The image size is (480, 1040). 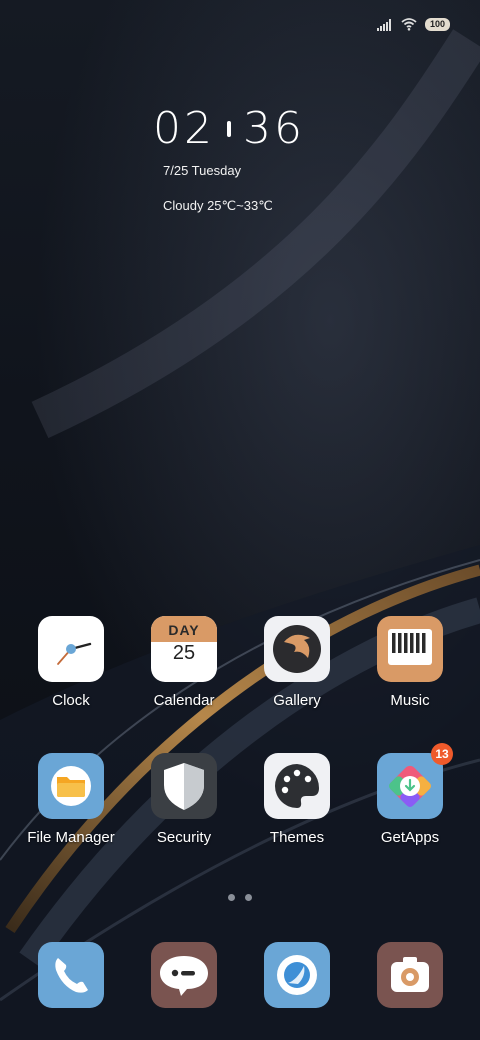 I want to click on clock-widget: 02 36 7/25 Tuesday Cloudy 25℃~33℃, so click(x=229, y=158).